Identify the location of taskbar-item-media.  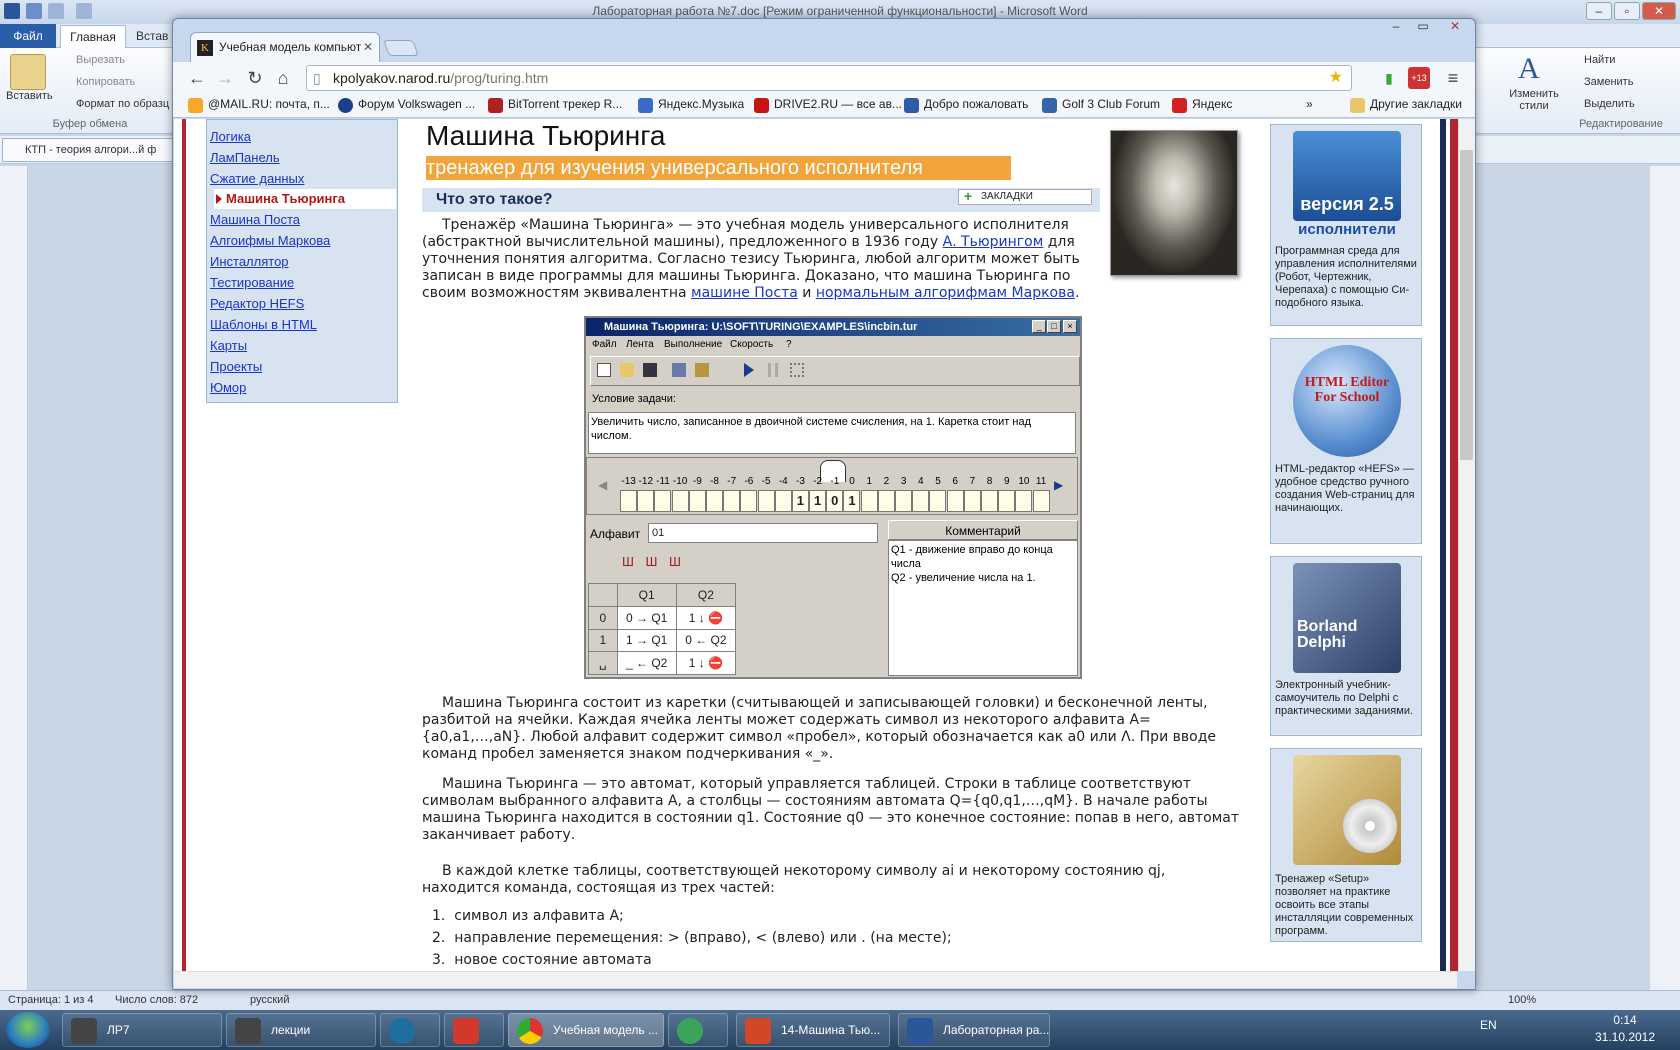
(410, 1030).